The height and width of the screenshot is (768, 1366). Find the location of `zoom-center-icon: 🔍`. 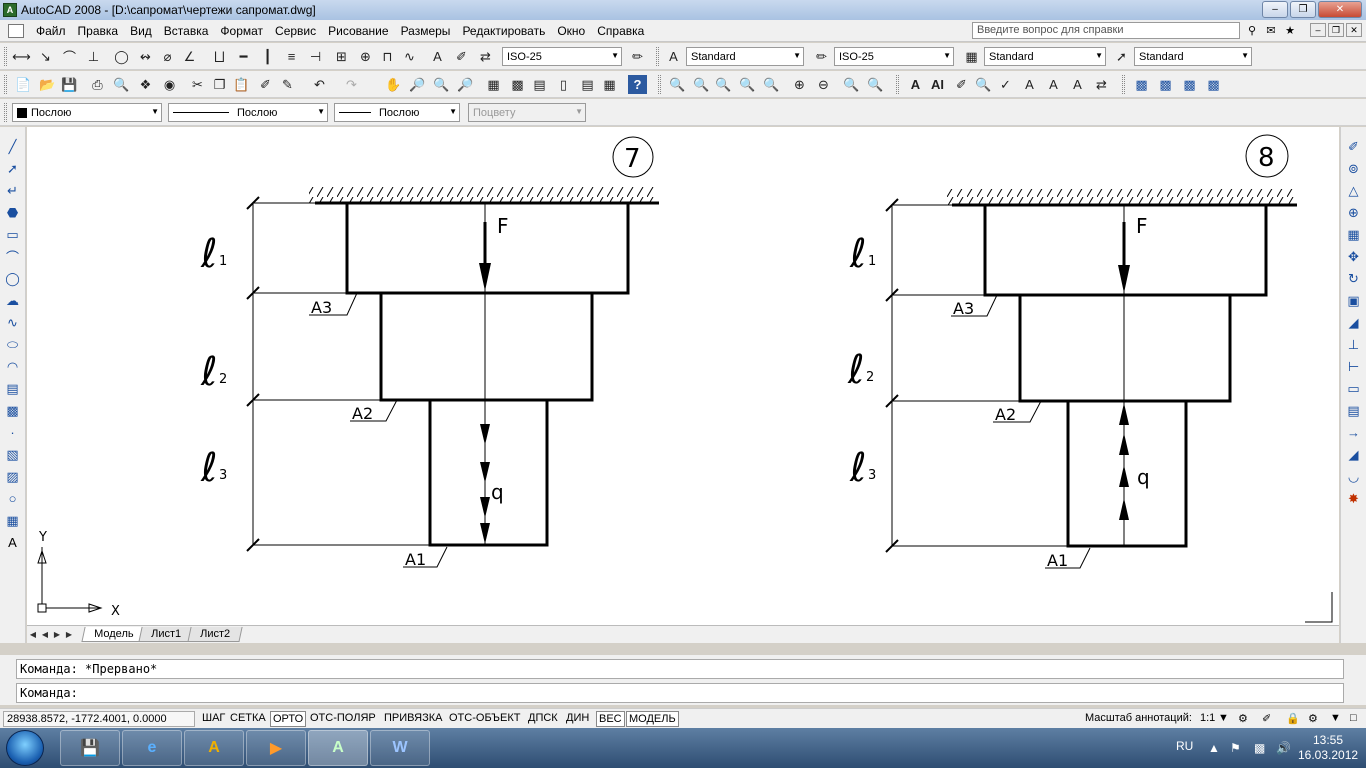

zoom-center-icon: 🔍 is located at coordinates (747, 84).